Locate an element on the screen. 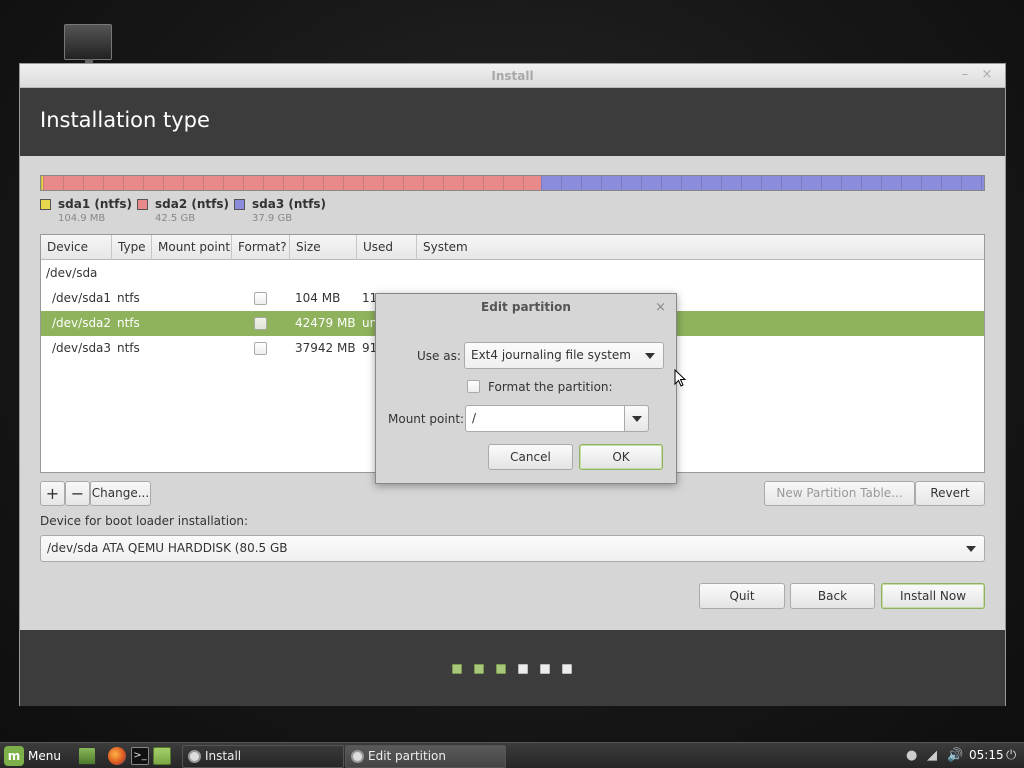 The width and height of the screenshot is (1024, 768). column-header-used: Used is located at coordinates (387, 247).